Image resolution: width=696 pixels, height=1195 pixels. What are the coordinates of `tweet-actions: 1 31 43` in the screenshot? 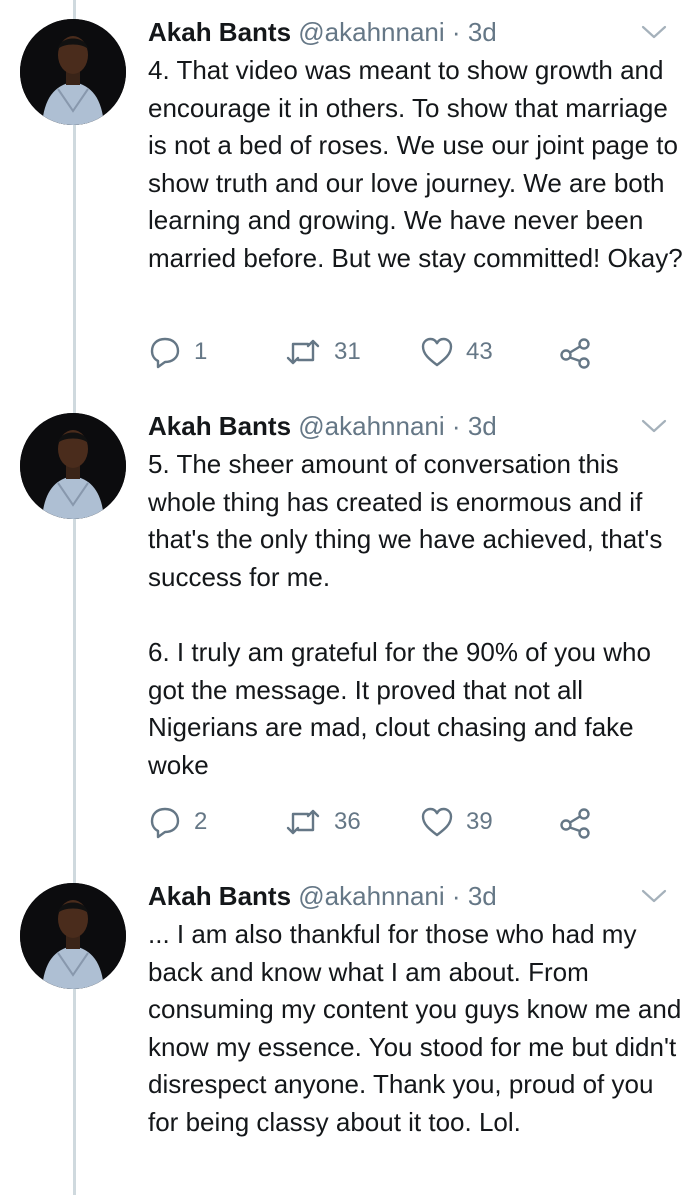 It's located at (398, 352).